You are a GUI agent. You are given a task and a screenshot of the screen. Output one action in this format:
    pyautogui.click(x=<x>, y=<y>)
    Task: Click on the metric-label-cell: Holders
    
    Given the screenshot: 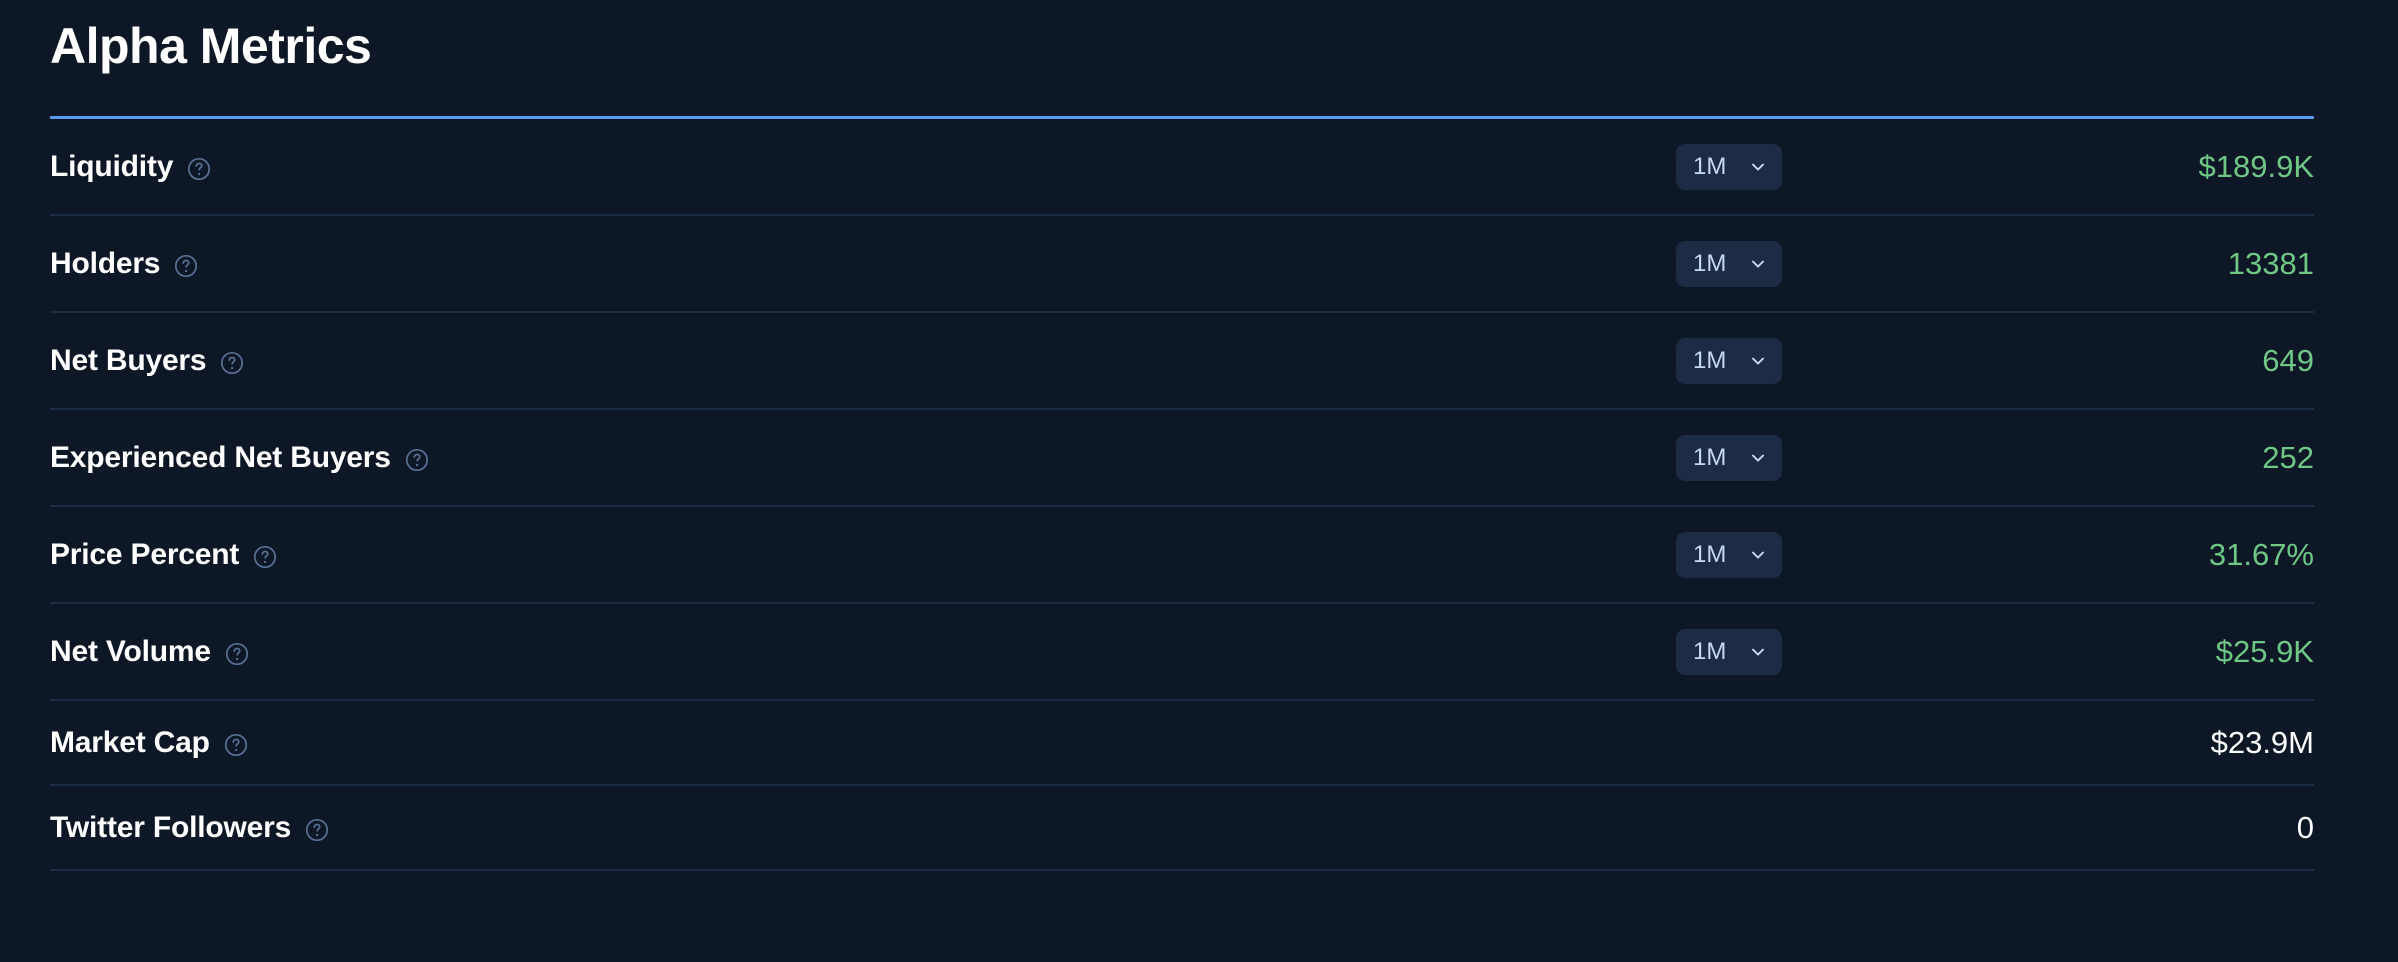 What is the action you would take?
    pyautogui.click(x=124, y=264)
    